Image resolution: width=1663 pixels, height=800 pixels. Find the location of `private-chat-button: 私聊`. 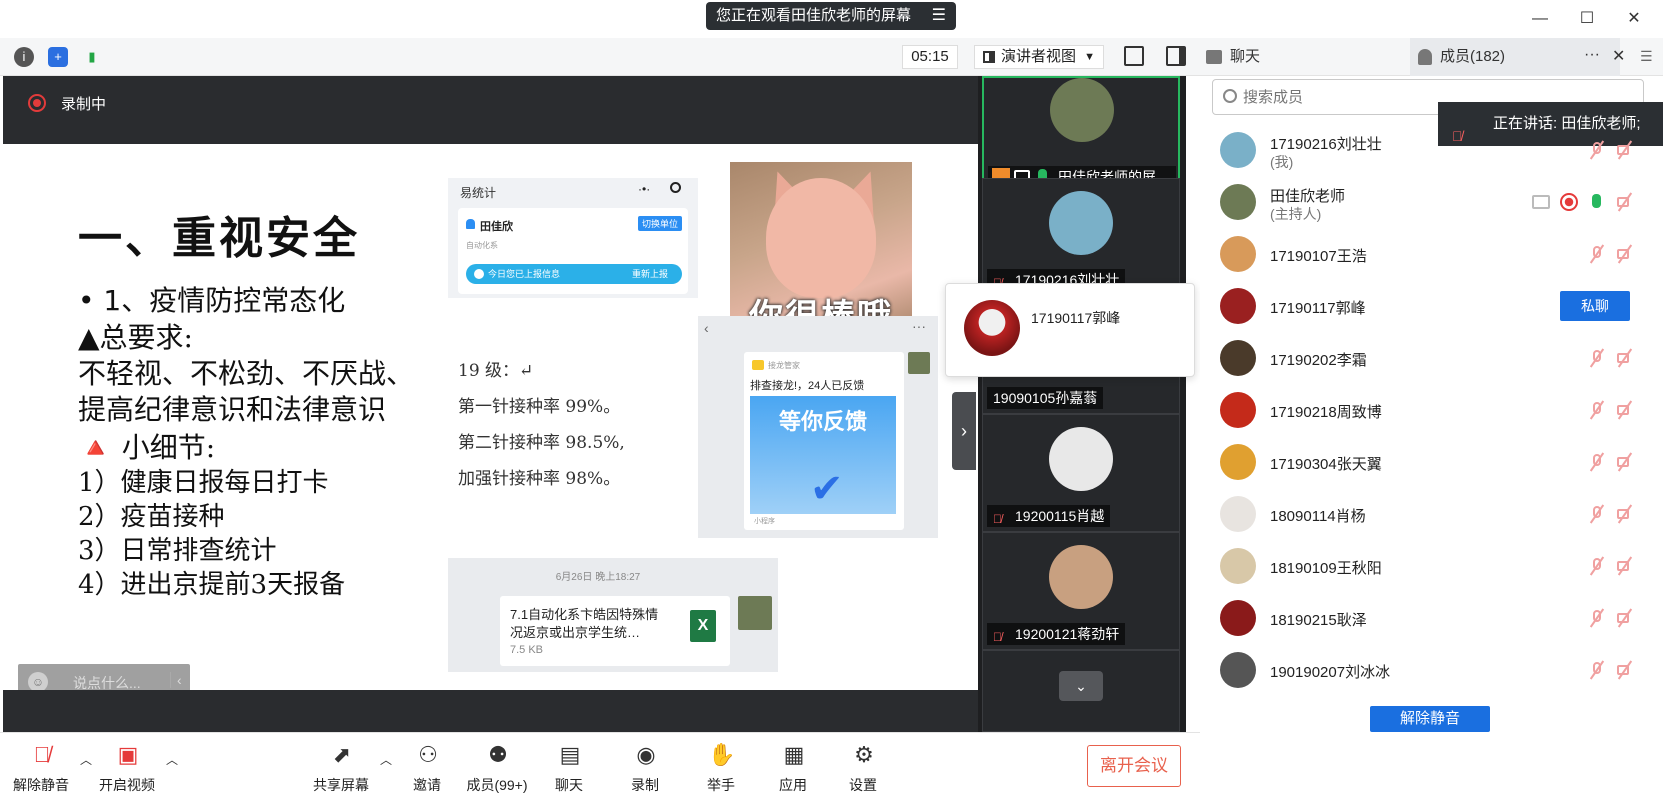

private-chat-button: 私聊 is located at coordinates (1595, 306).